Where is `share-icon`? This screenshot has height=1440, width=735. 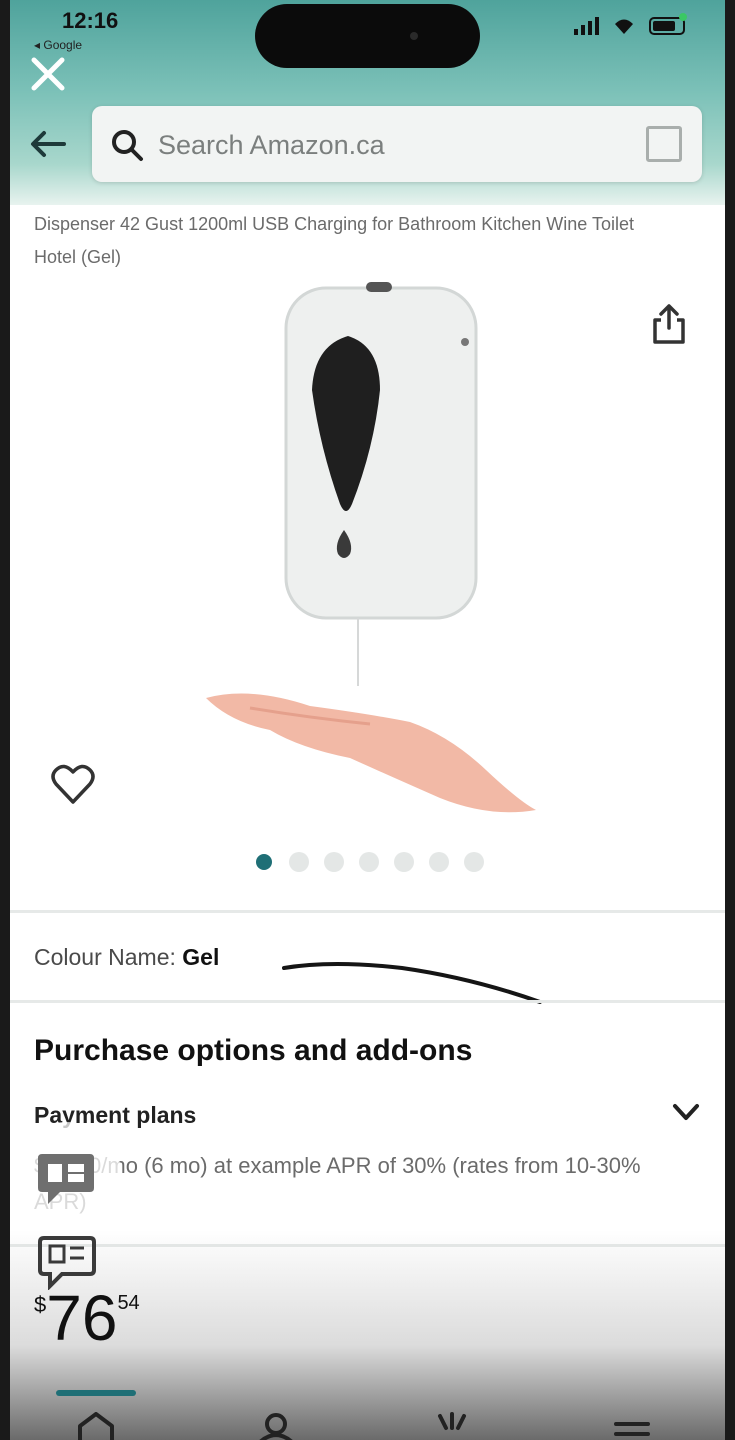 share-icon is located at coordinates (669, 324).